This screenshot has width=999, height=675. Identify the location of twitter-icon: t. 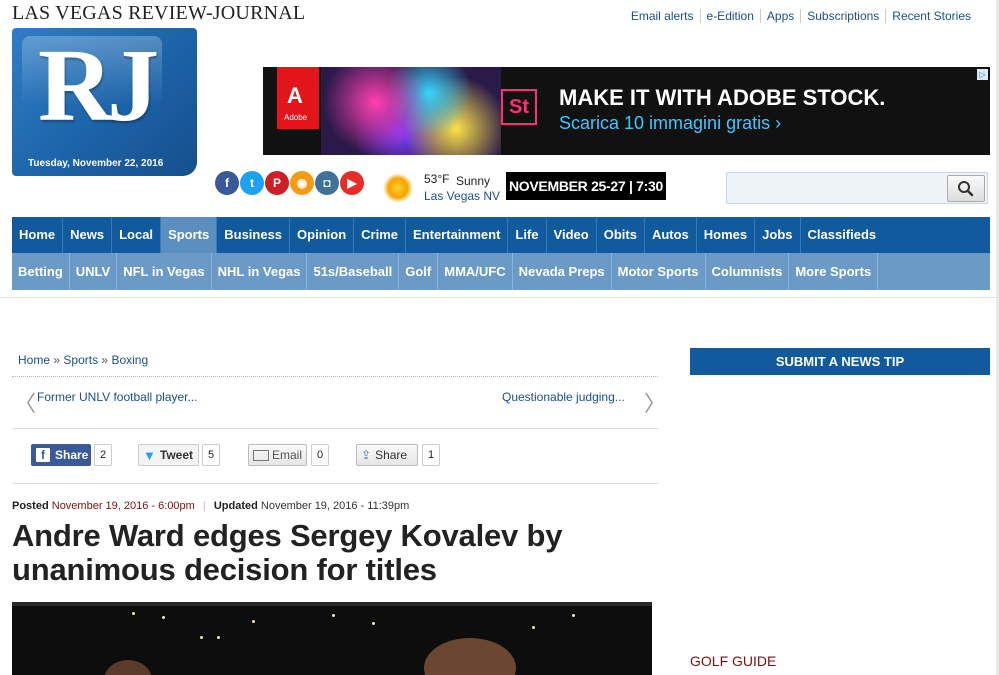
(252, 183).